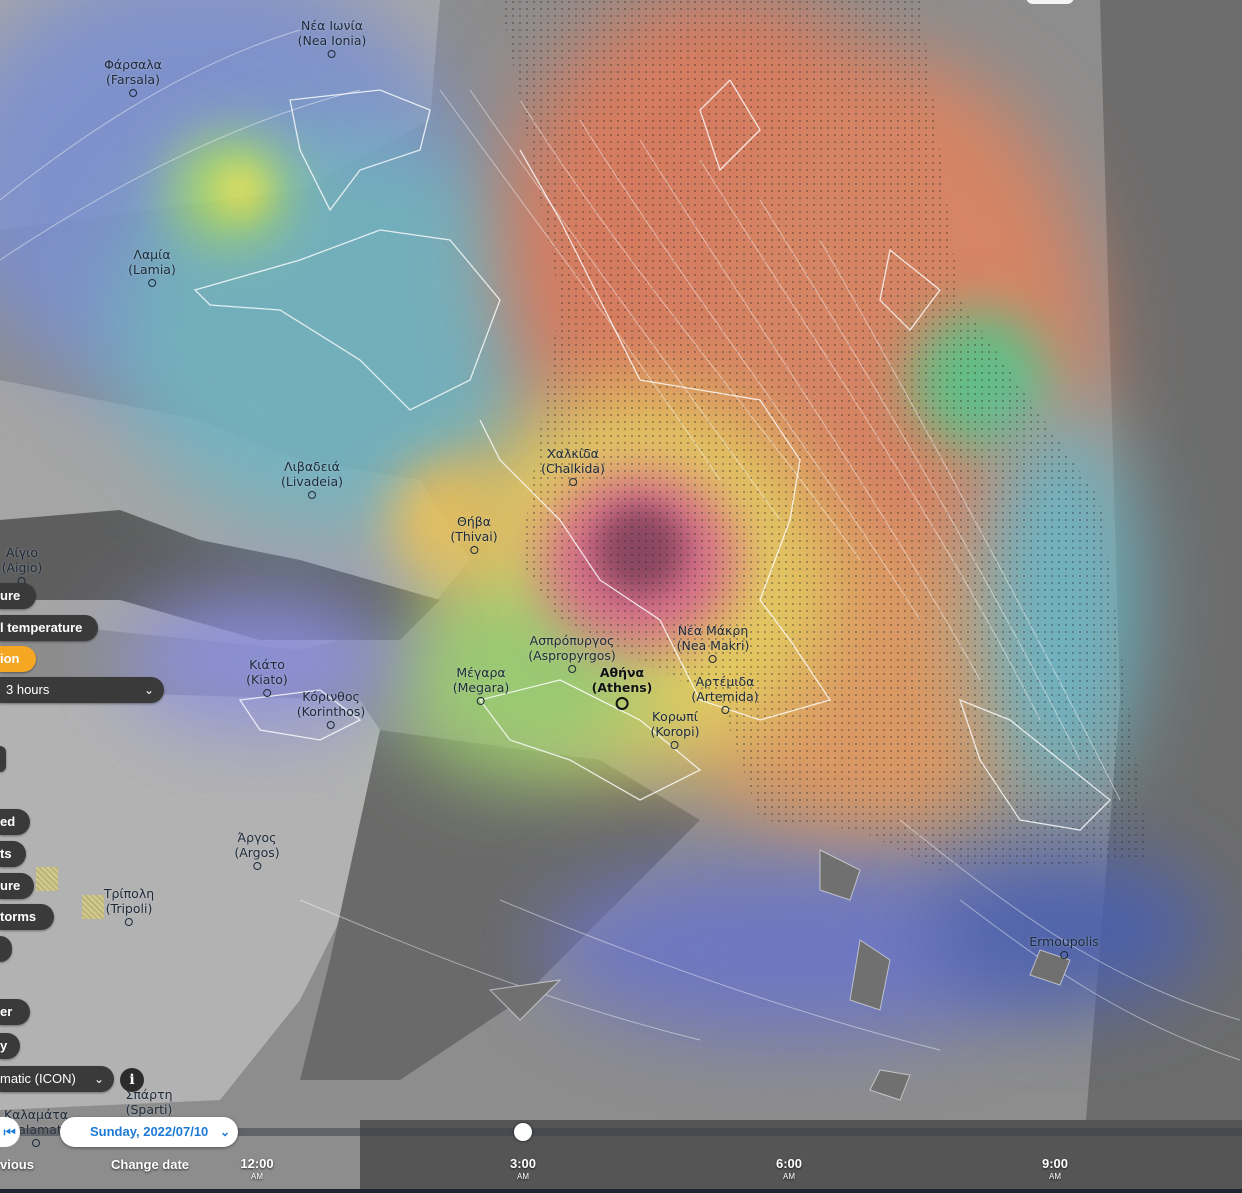 Image resolution: width=1242 pixels, height=1193 pixels. Describe the element at coordinates (523, 1132) in the screenshot. I see `timeline-slider-handle` at that location.